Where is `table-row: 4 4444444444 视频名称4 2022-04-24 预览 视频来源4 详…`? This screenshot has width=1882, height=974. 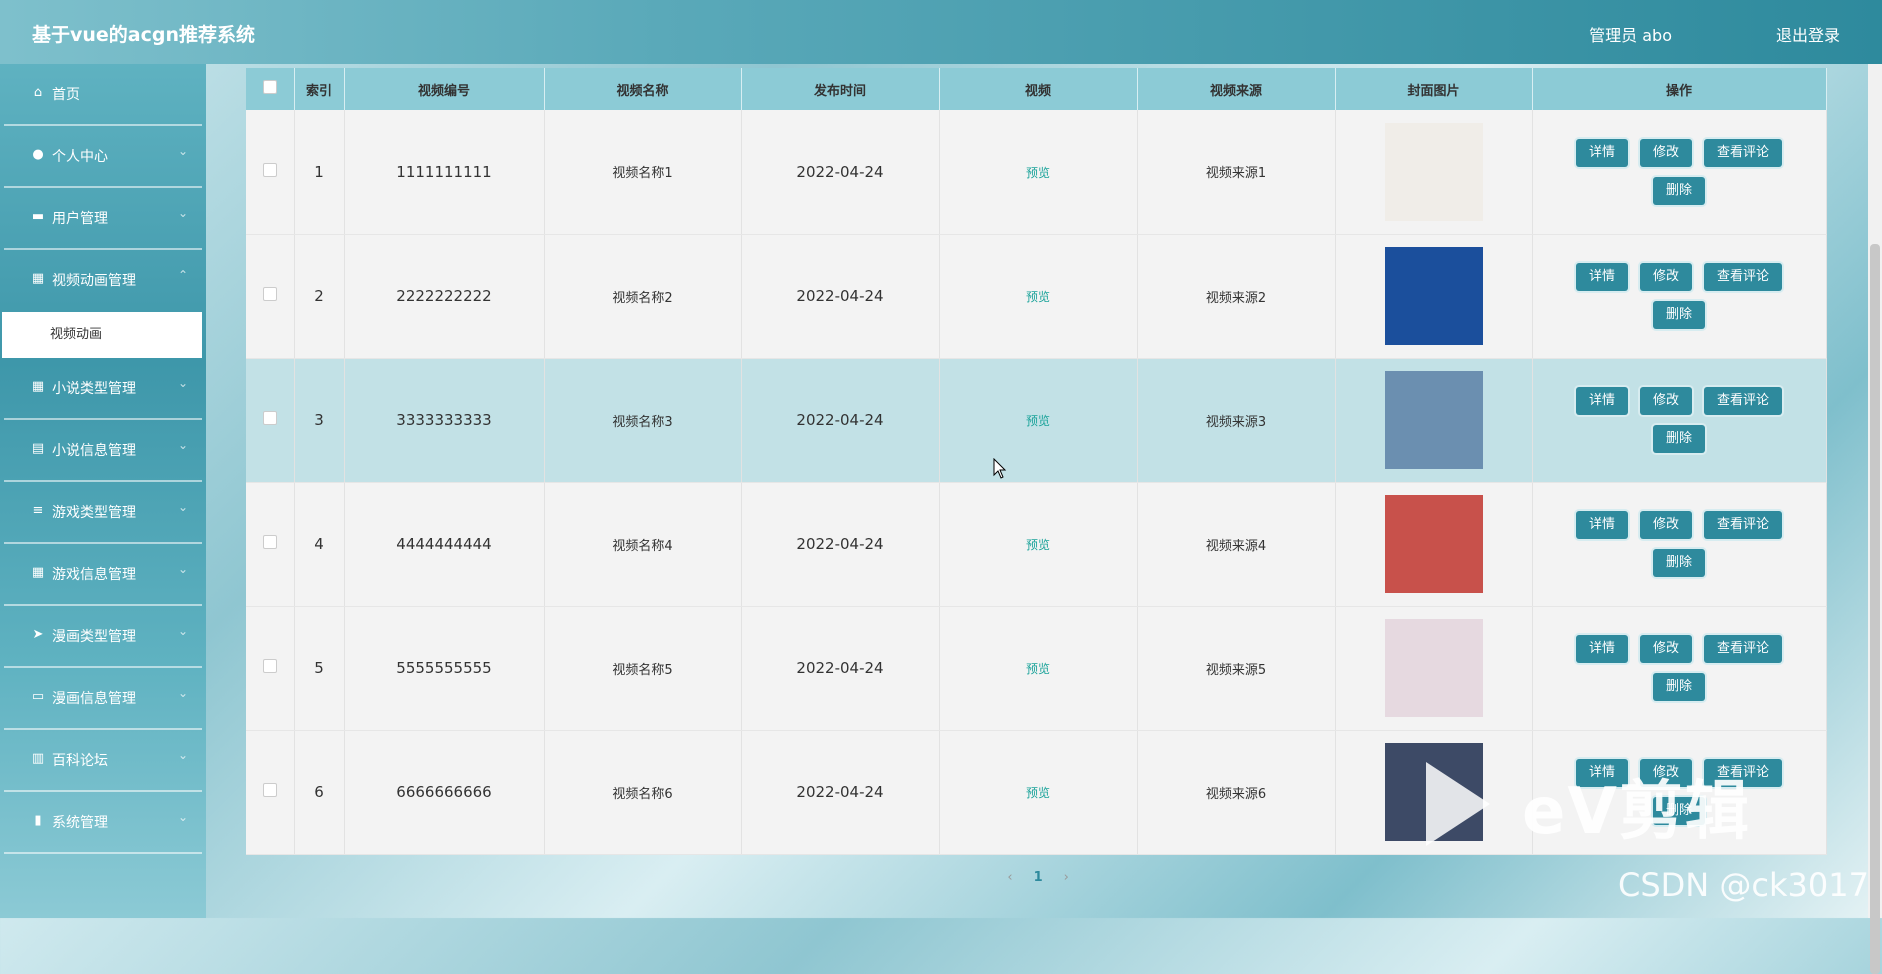 table-row: 4 4444444444 视频名称4 2022-04-24 预览 视频来源4 详… is located at coordinates (1036, 544).